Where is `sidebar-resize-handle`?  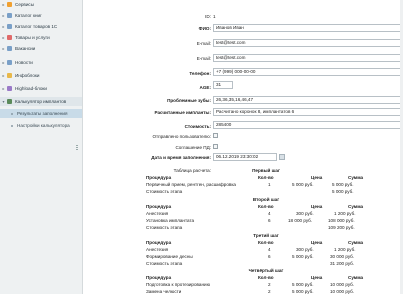 sidebar-resize-handle is located at coordinates (77, 148).